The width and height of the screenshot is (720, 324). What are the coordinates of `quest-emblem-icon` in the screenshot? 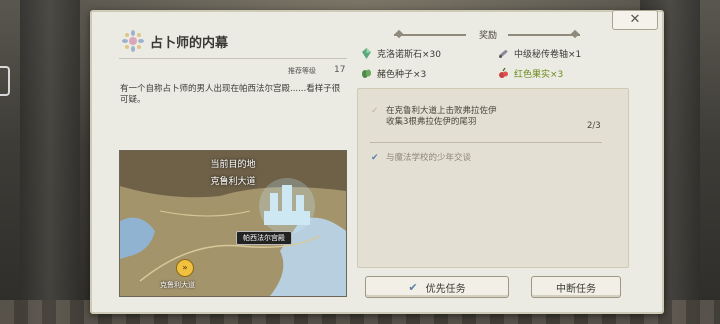 It's located at (133, 41).